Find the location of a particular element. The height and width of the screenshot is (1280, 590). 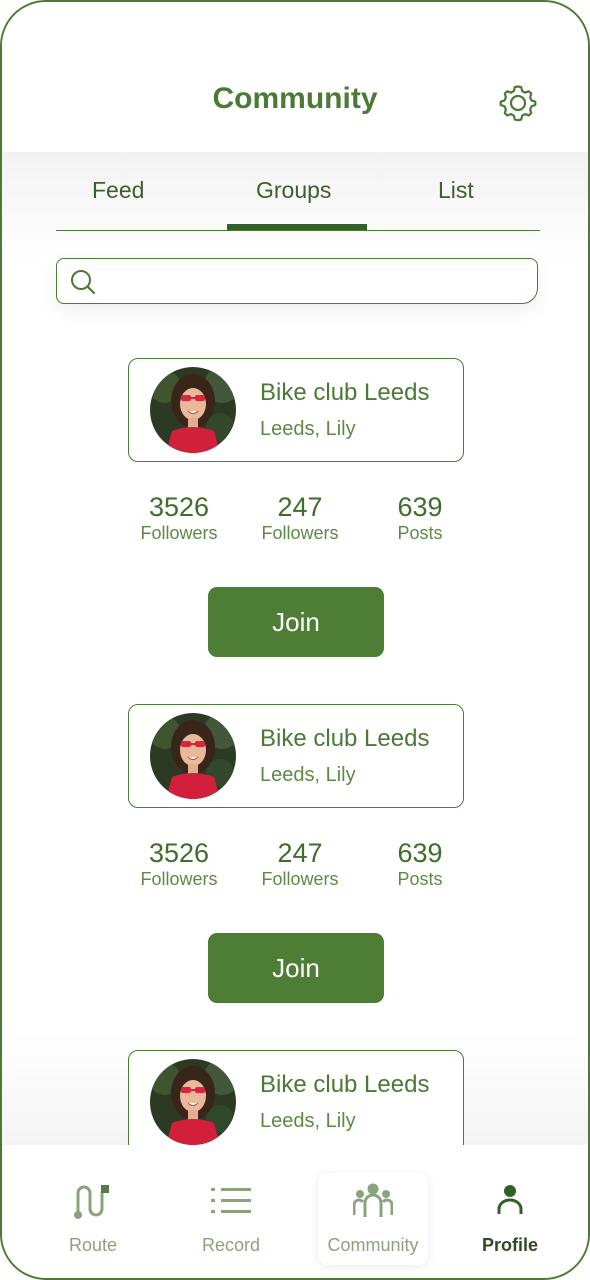

profile-icon is located at coordinates (510, 1199).